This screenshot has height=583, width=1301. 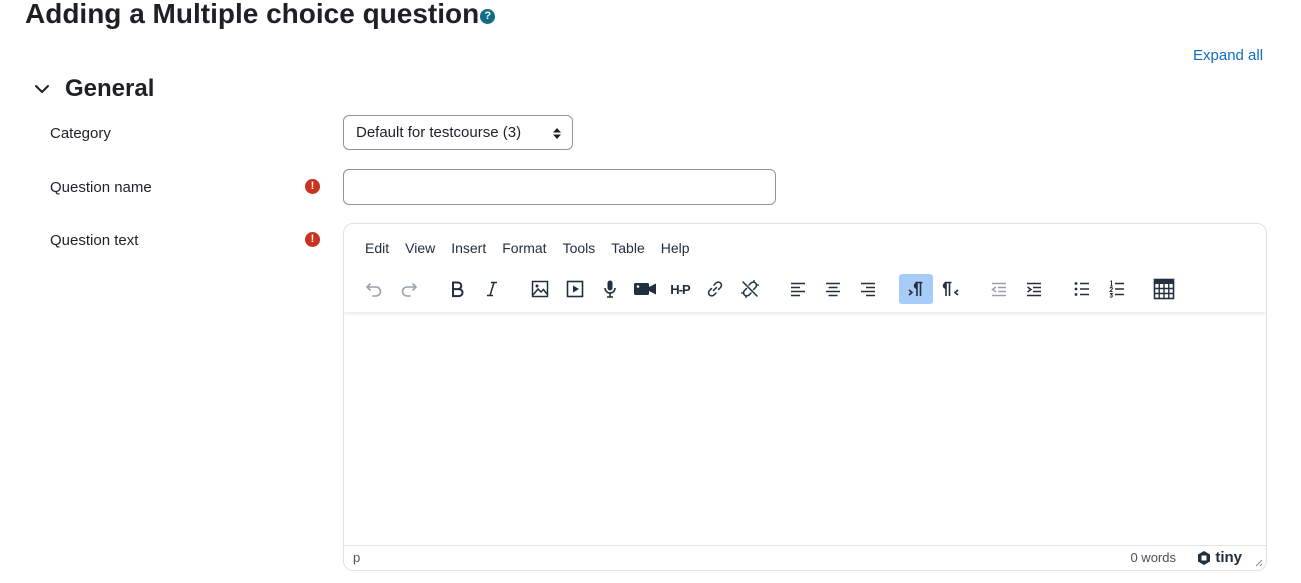 I want to click on category-label: Category, so click(x=80, y=133).